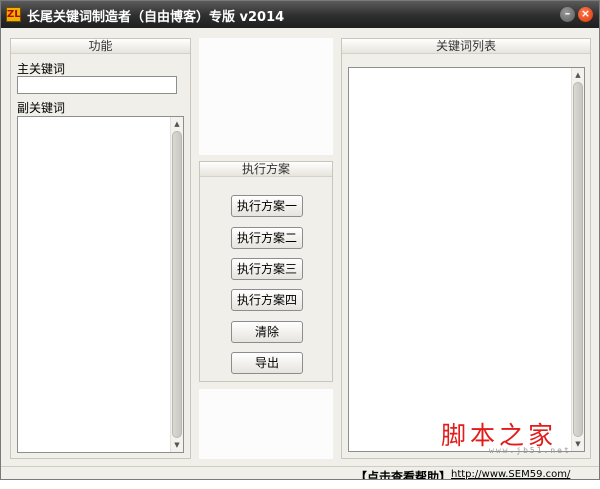  I want to click on scheme-panel-header: 执行方案, so click(266, 169).